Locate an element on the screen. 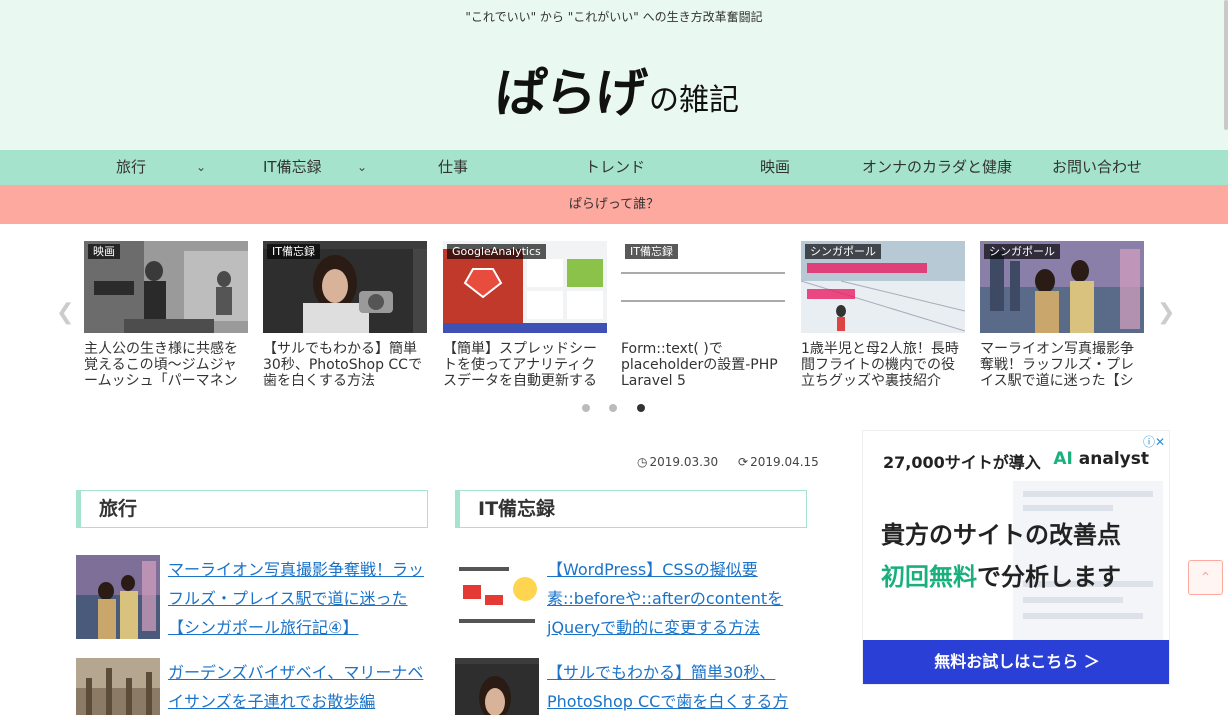 The width and height of the screenshot is (1228, 715). published-date-value: 2019.03.30 is located at coordinates (684, 462).